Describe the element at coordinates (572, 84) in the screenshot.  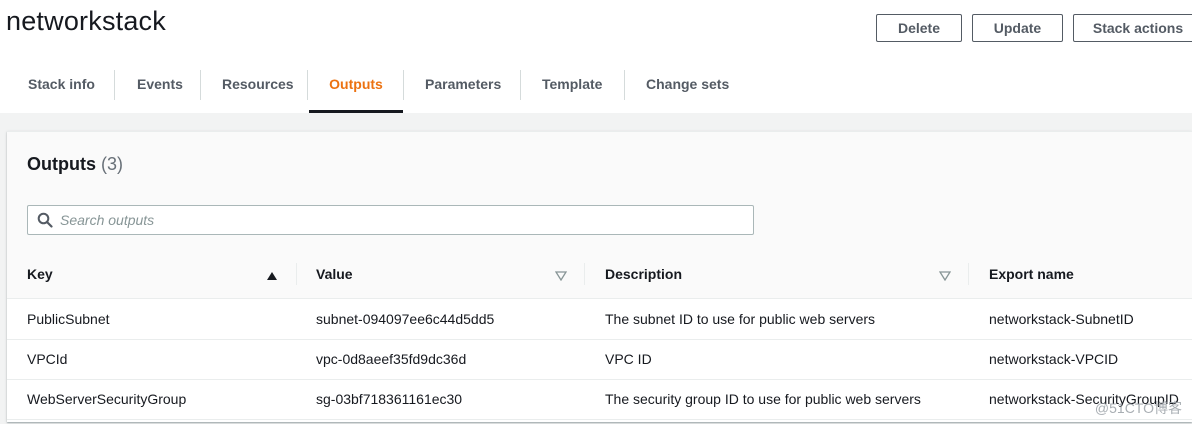
I see `tab-template: Template` at that location.